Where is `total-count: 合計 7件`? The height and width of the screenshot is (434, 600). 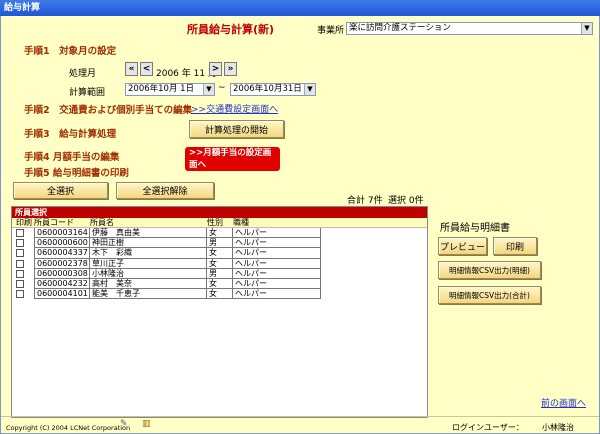 total-count: 合計 7件 is located at coordinates (365, 201).